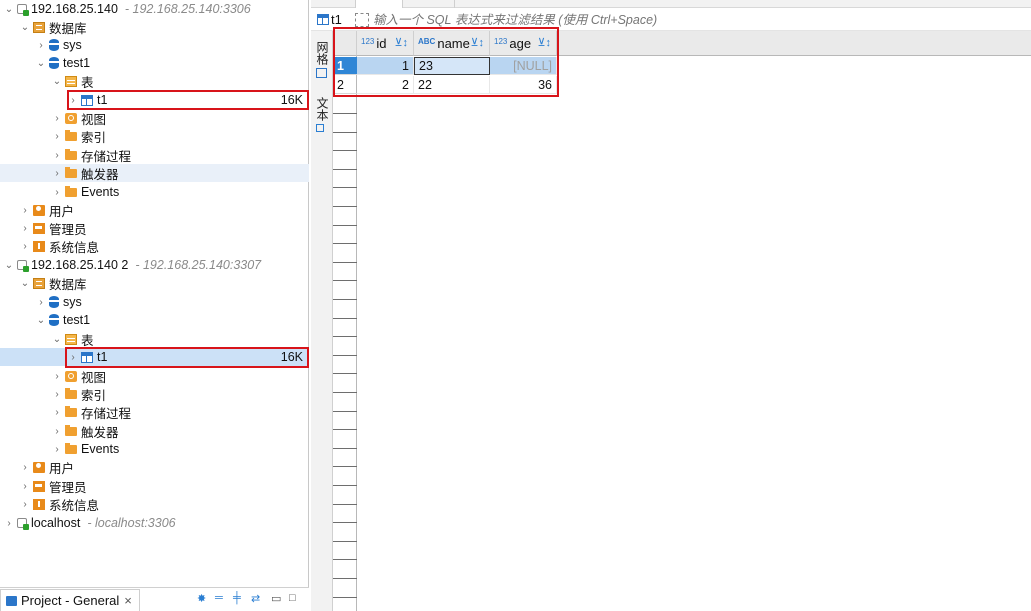  Describe the element at coordinates (154, 283) in the screenshot. I see `tree-databases-2: ⌄ 数据库` at that location.